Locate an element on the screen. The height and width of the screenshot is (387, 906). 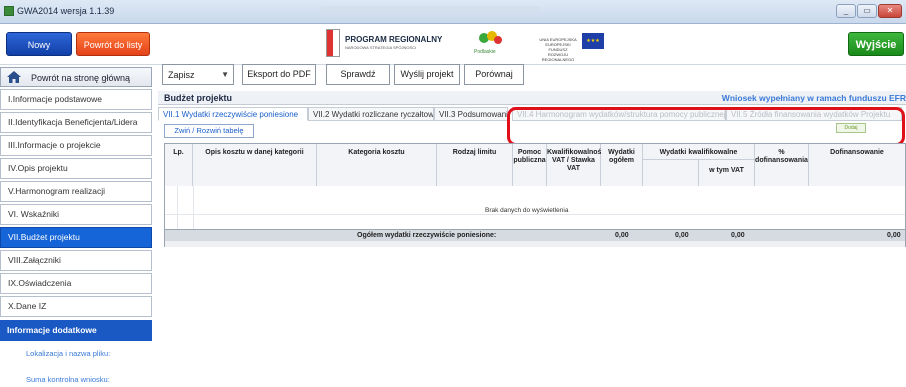
podlaskie-logo-icon: Podlaskie is located at coordinates (488, 43).